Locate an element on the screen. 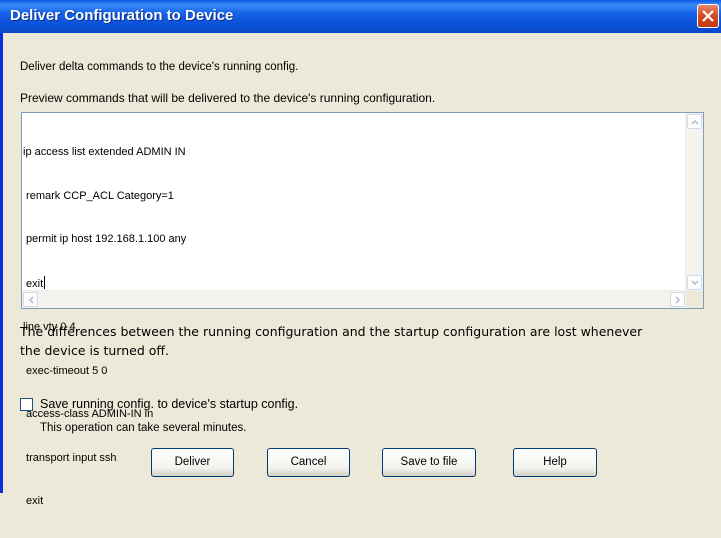 The image size is (721, 538). title-bar: Deliver Configuration to Device is located at coordinates (360, 16).